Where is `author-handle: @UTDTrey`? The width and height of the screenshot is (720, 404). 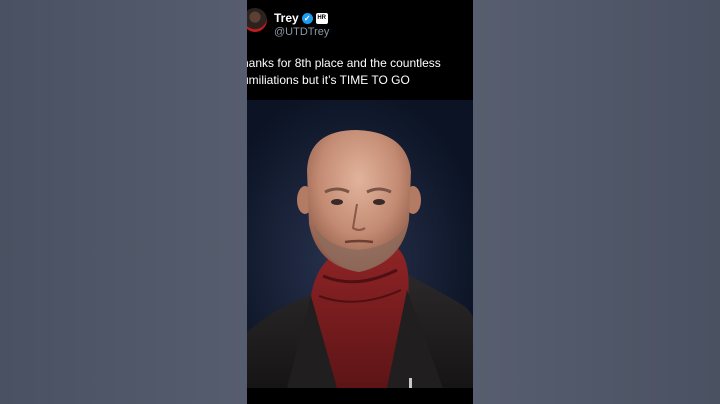
author-handle: @UTDTrey is located at coordinates (302, 32).